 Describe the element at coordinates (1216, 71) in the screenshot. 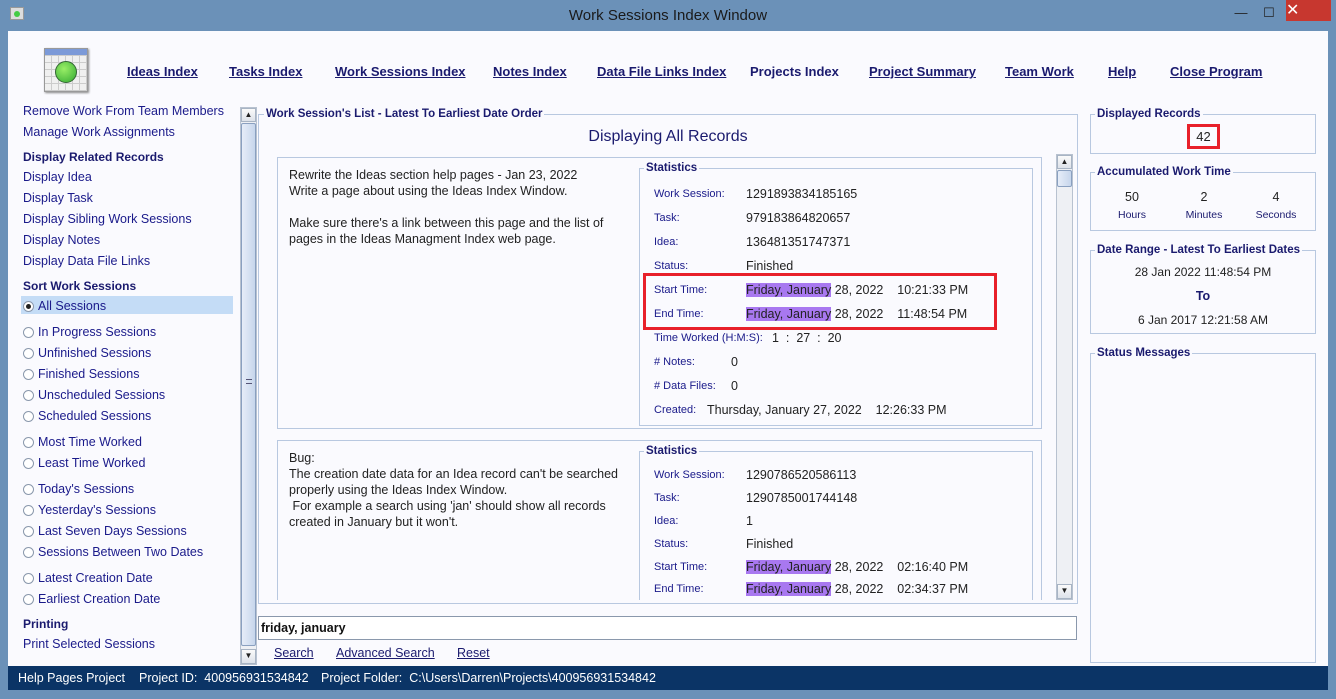

I see `nav-close-program: Close Program` at that location.